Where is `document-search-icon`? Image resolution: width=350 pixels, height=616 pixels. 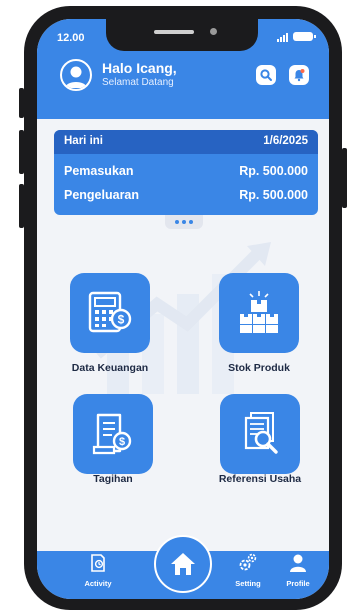
document-search-icon is located at coordinates (261, 433).